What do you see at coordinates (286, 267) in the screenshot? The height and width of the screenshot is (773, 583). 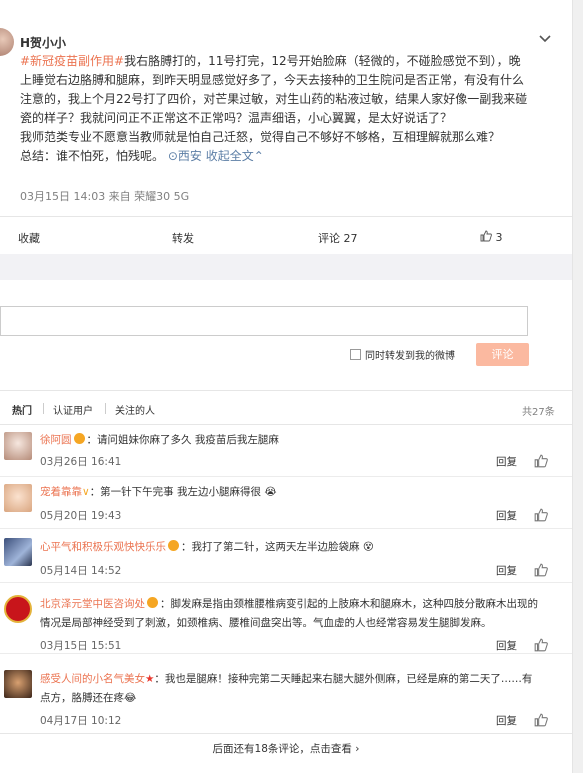 I see `section-divider` at bounding box center [286, 267].